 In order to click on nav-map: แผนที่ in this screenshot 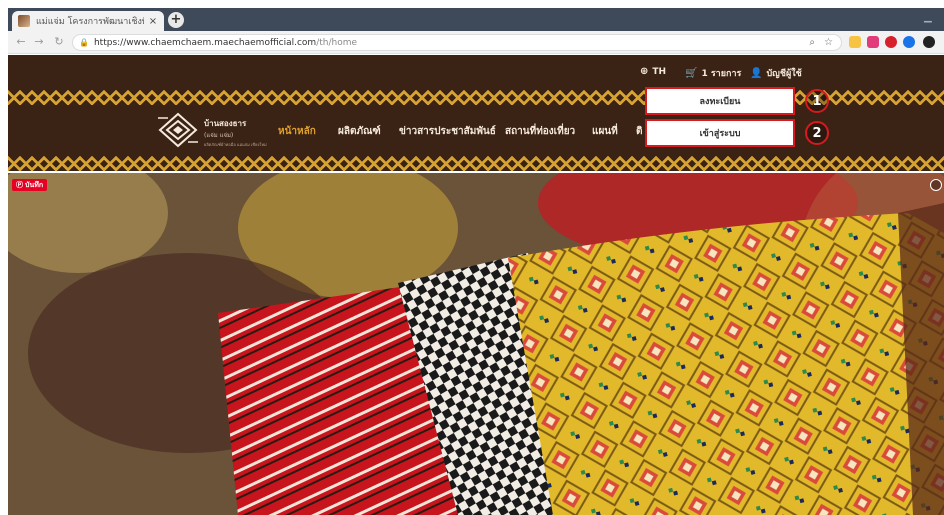, I will do `click(605, 131)`.